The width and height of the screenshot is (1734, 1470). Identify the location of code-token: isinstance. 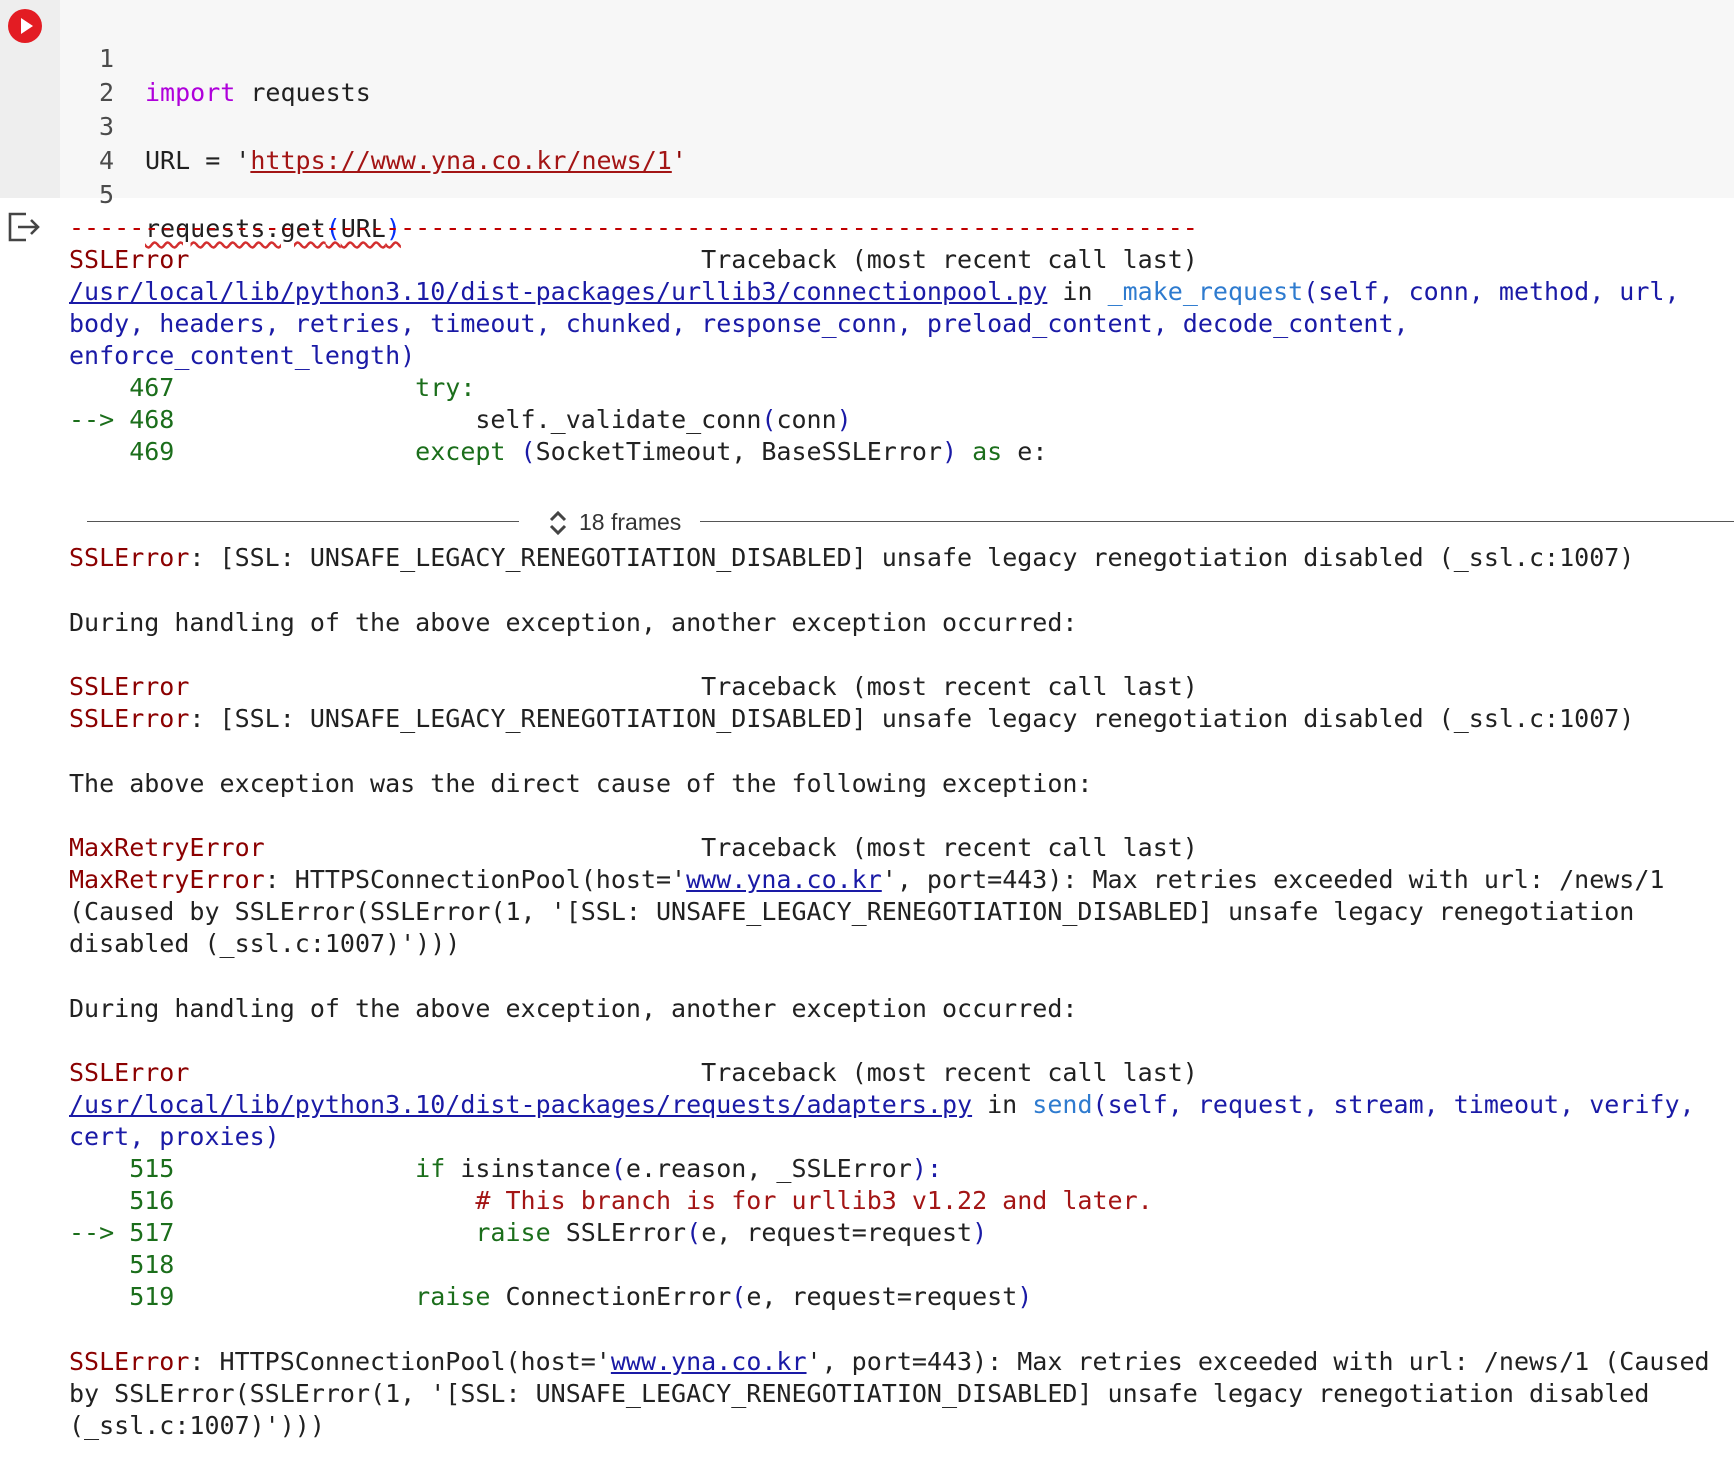
(535, 1168).